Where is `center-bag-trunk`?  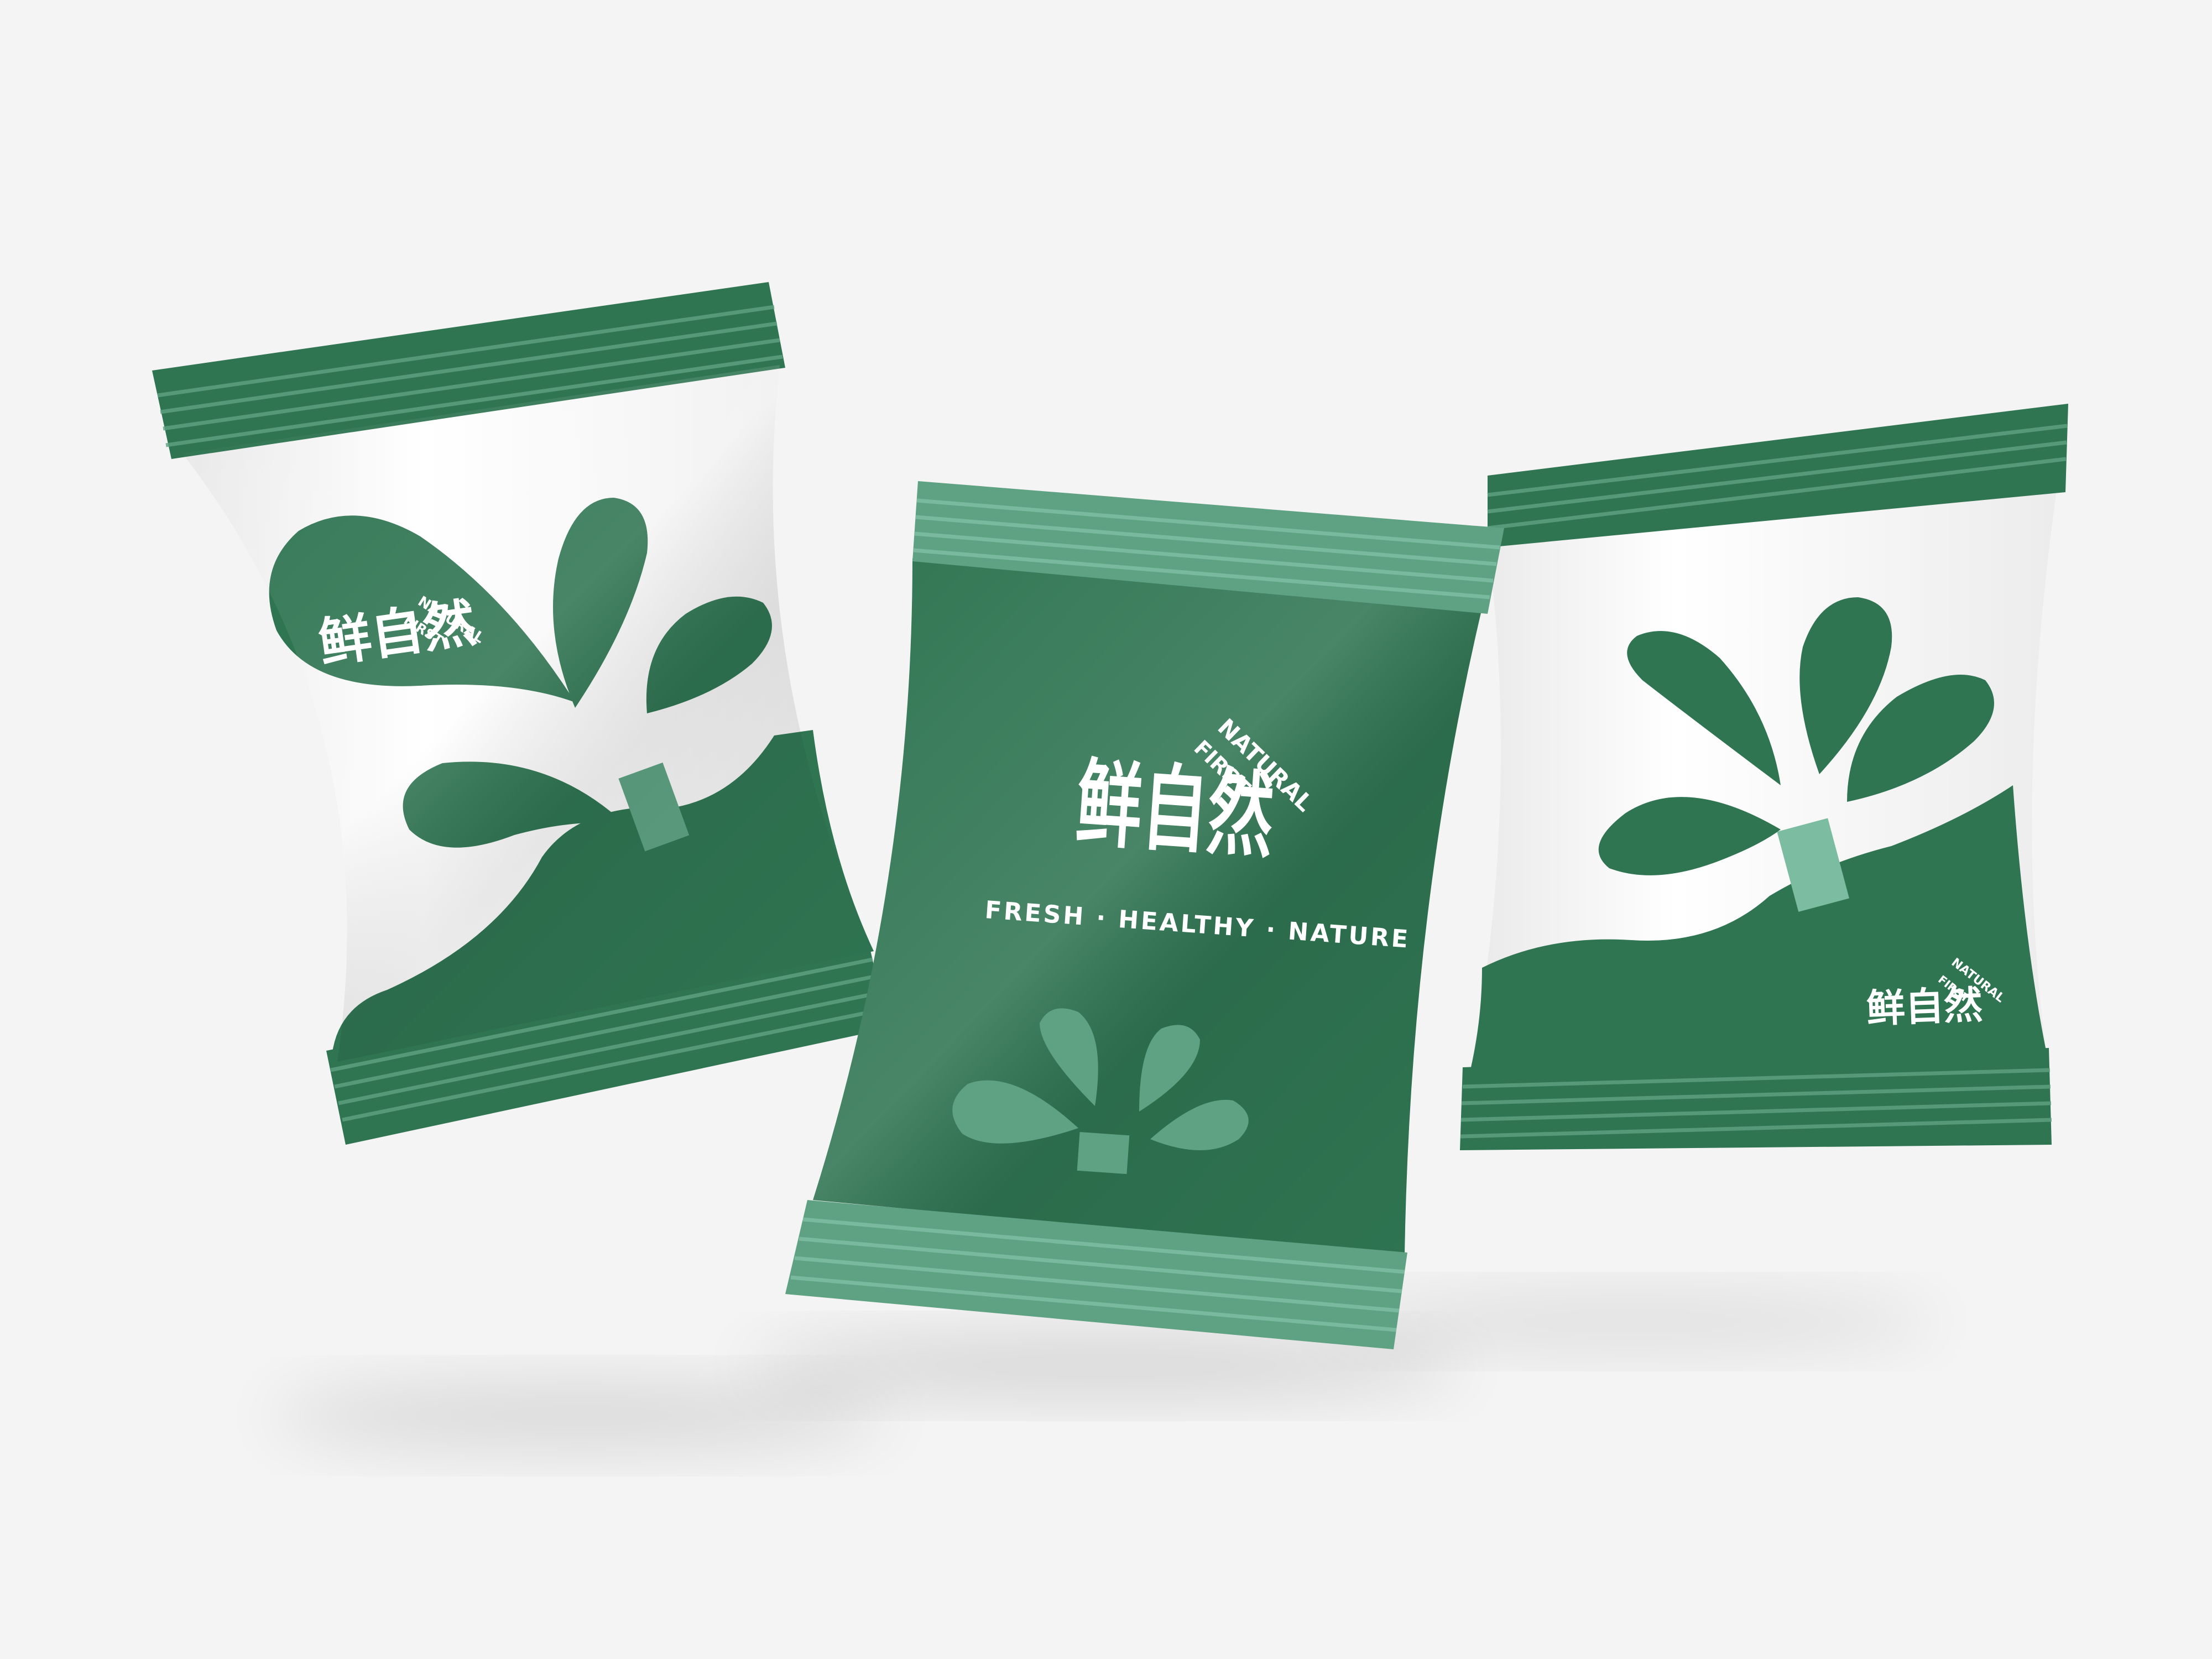
center-bag-trunk is located at coordinates (1104, 1153).